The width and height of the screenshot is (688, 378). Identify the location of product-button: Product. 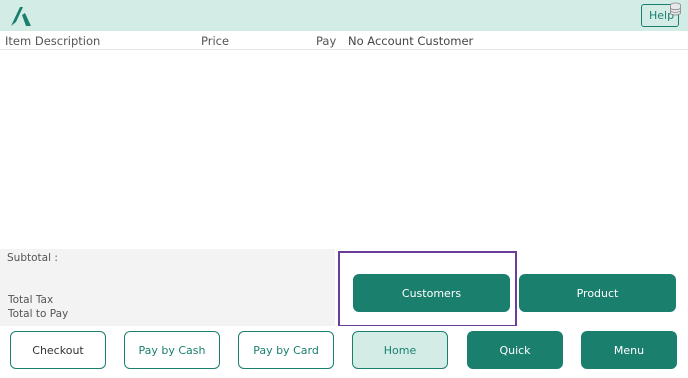
(597, 293).